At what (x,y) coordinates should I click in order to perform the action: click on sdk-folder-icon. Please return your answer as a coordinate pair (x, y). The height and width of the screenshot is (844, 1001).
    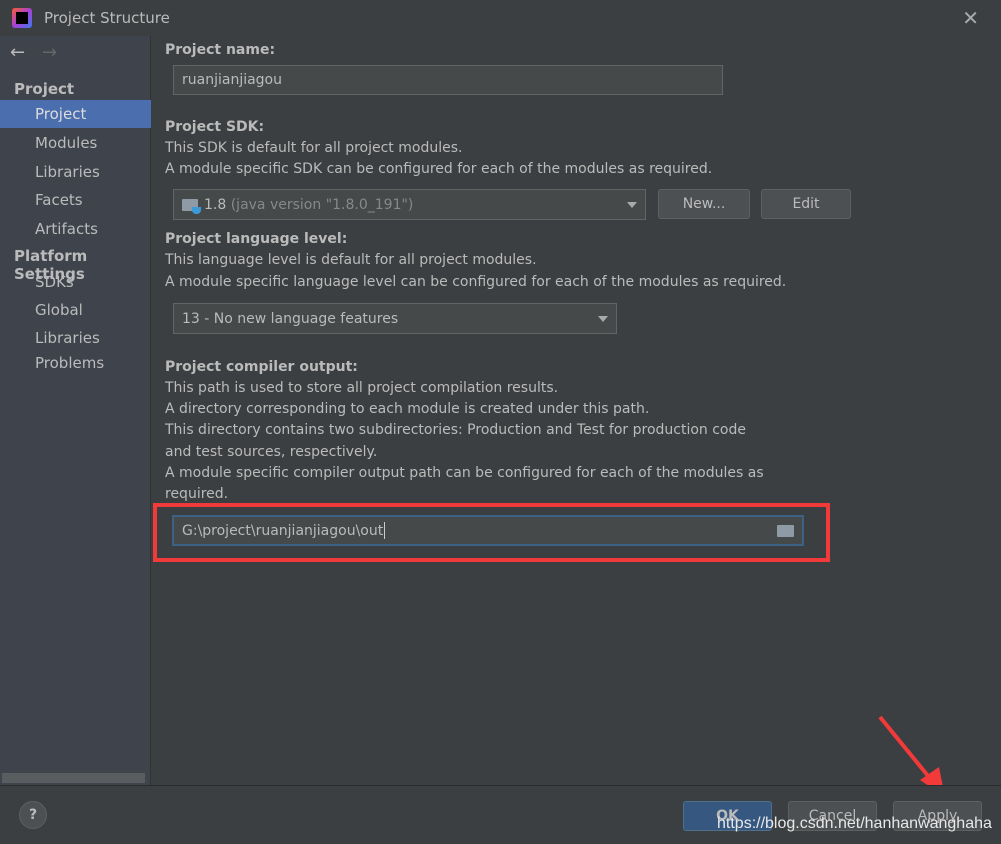
    Looking at the image, I should click on (191, 206).